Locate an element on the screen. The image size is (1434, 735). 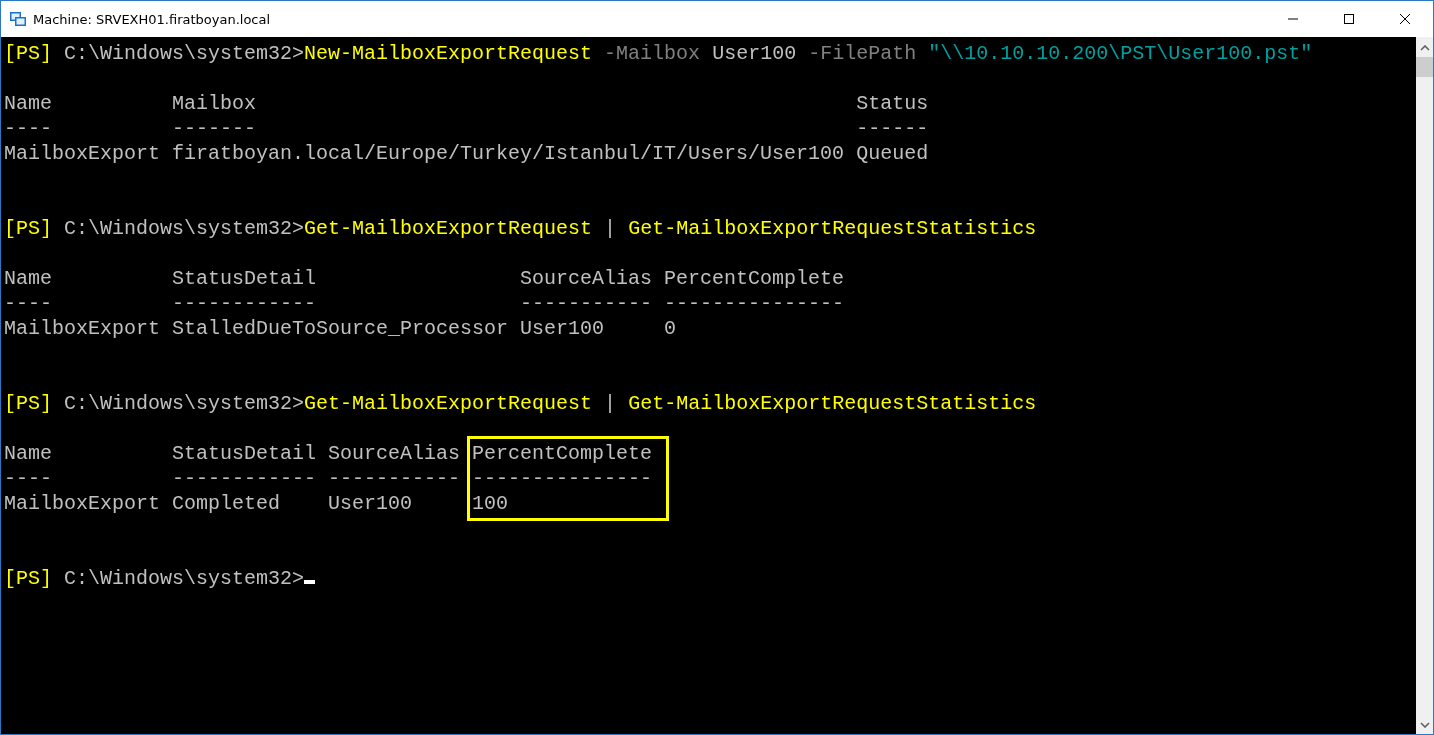
scroll-down-icon is located at coordinates (1424, 725).